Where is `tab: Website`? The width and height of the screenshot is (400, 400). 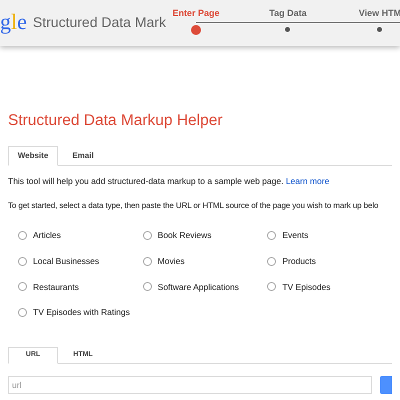 tab: Website is located at coordinates (33, 156).